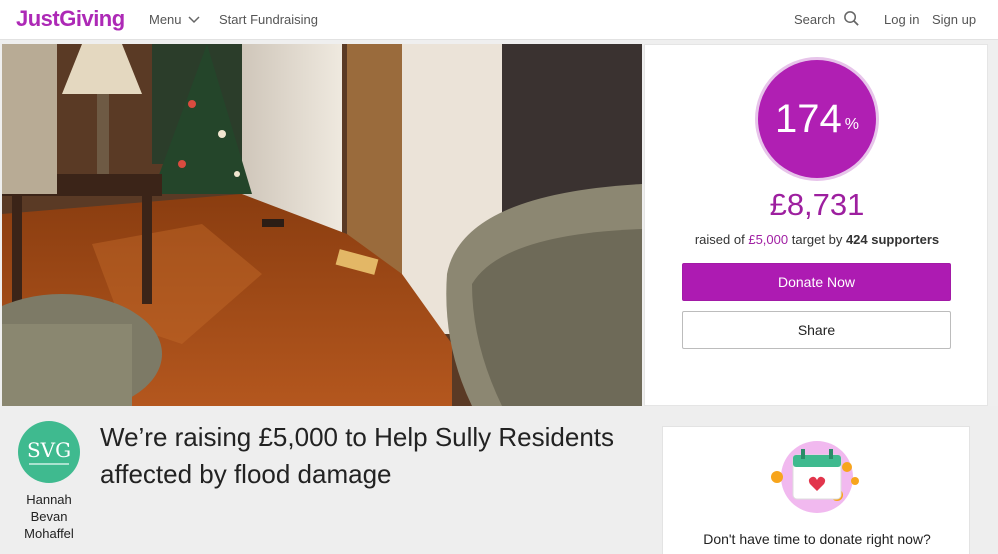 Image resolution: width=998 pixels, height=554 pixels. I want to click on calendar-heart-icon, so click(815, 477).